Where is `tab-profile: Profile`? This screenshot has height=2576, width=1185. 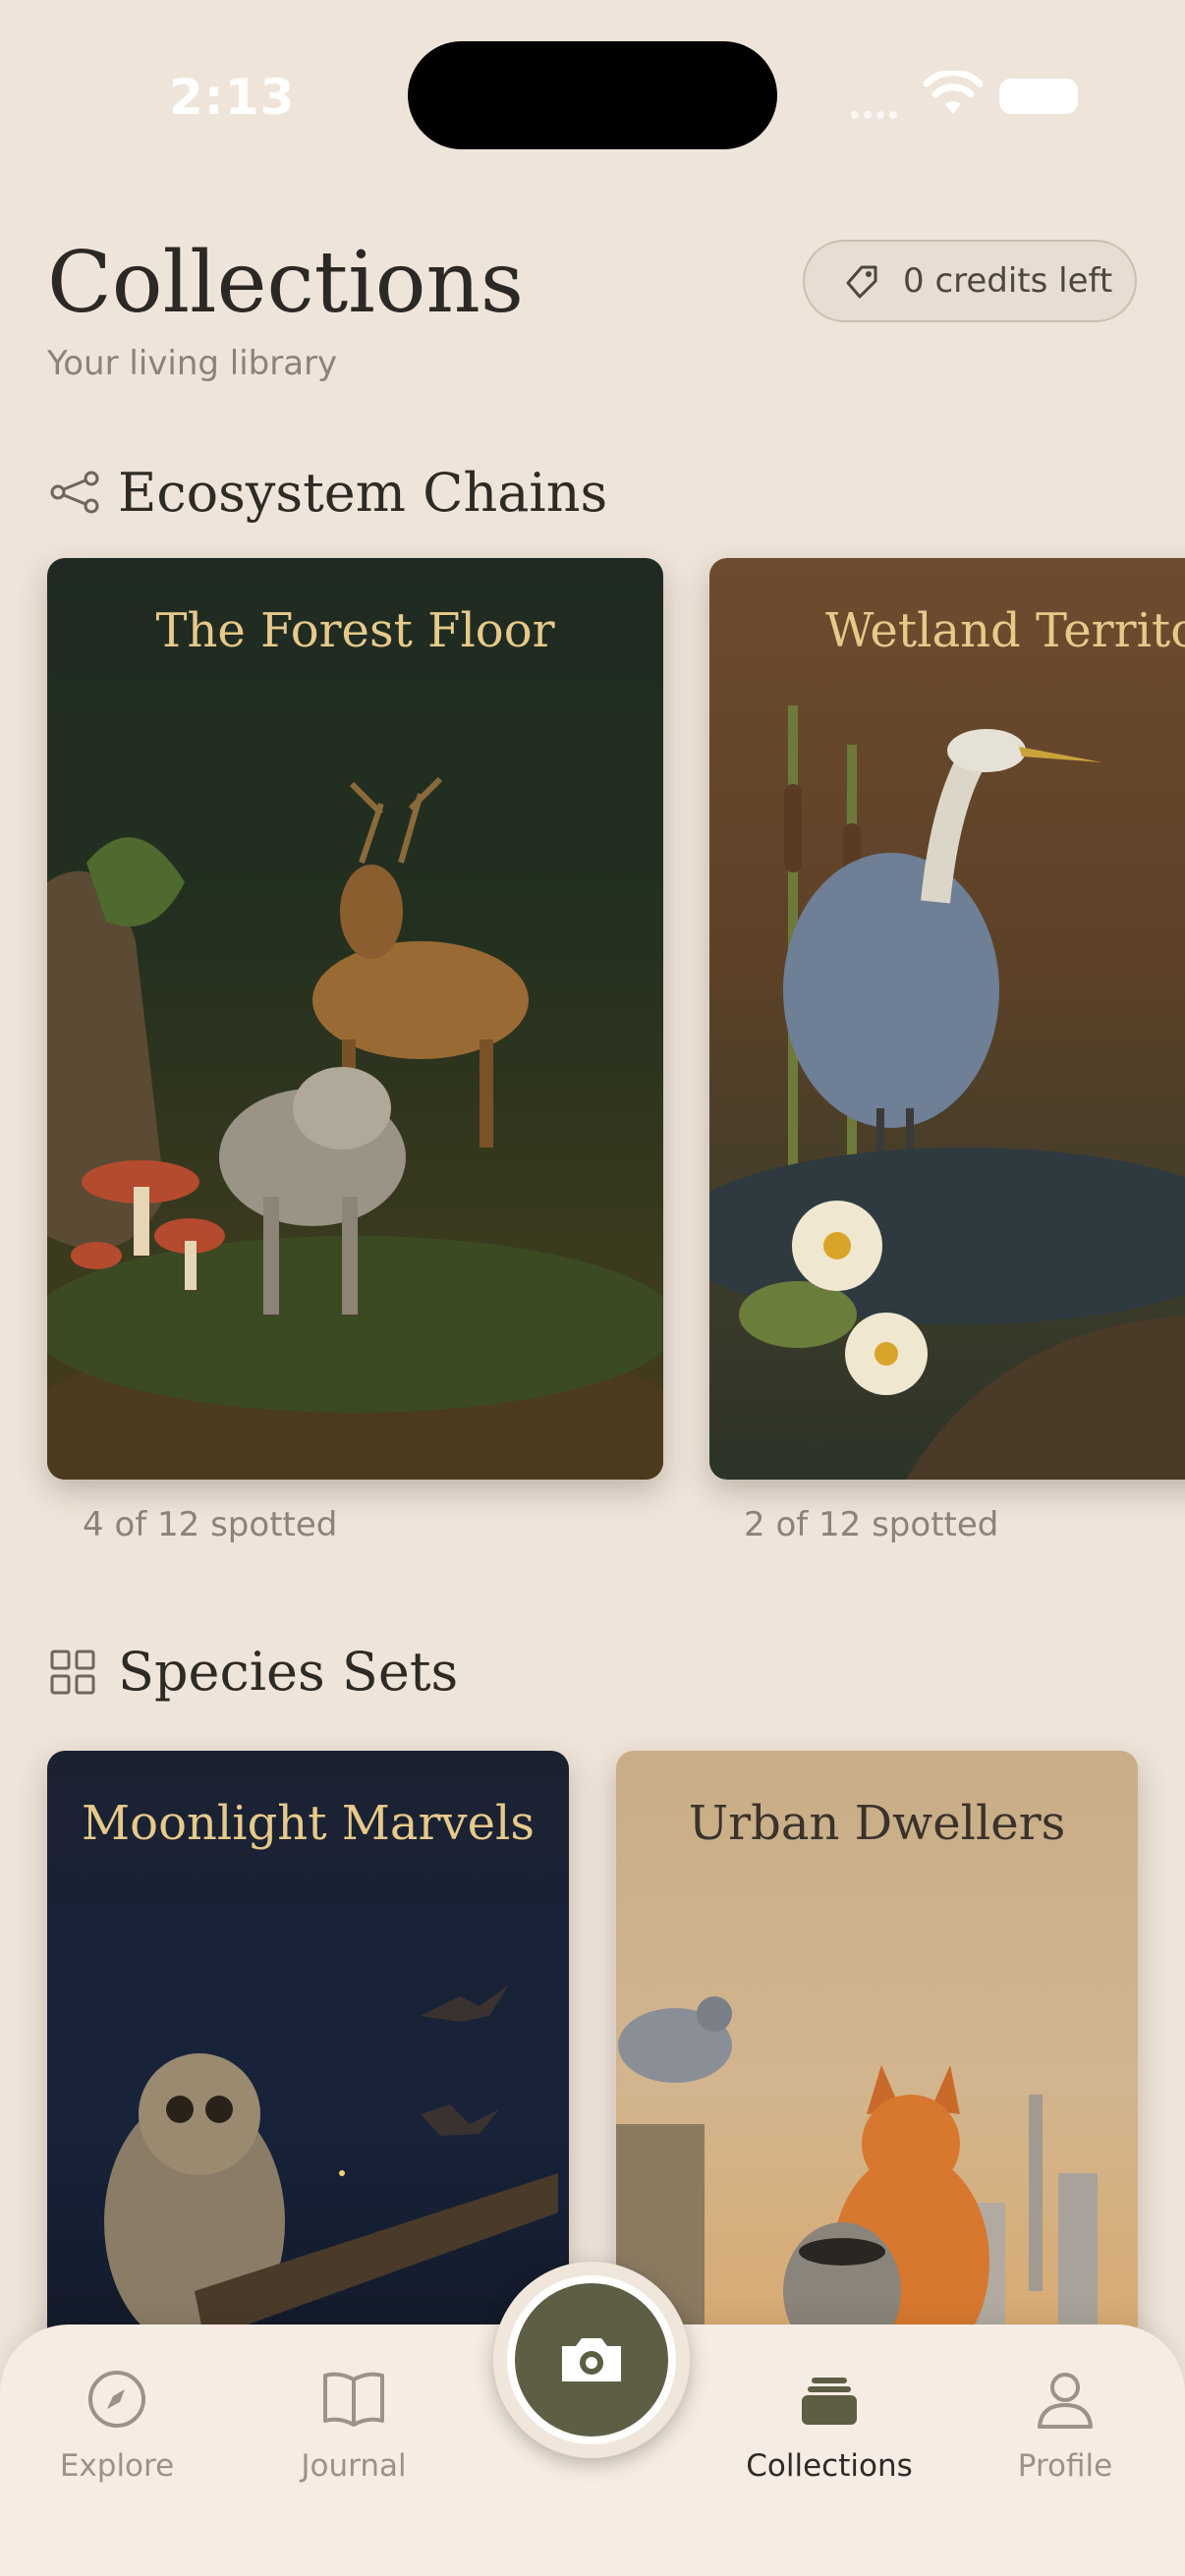 tab-profile: Profile is located at coordinates (1065, 2426).